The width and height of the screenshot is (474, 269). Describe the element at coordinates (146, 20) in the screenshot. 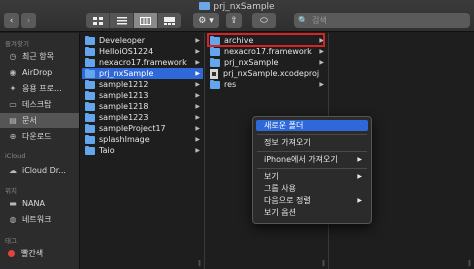

I see `column-view-button` at that location.